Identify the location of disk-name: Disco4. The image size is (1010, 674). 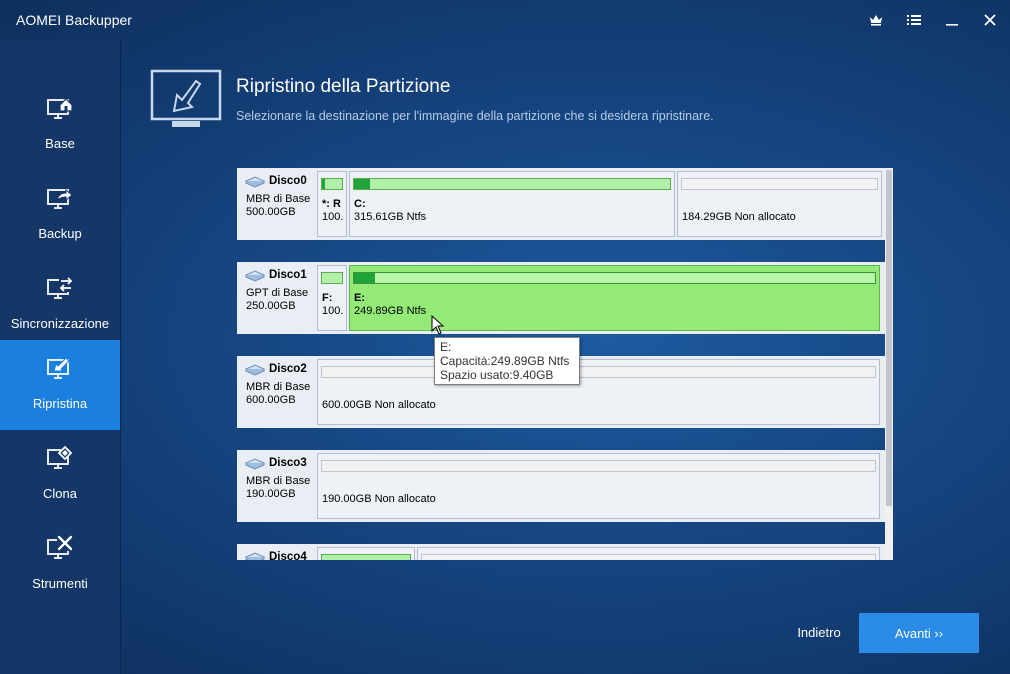
(288, 555).